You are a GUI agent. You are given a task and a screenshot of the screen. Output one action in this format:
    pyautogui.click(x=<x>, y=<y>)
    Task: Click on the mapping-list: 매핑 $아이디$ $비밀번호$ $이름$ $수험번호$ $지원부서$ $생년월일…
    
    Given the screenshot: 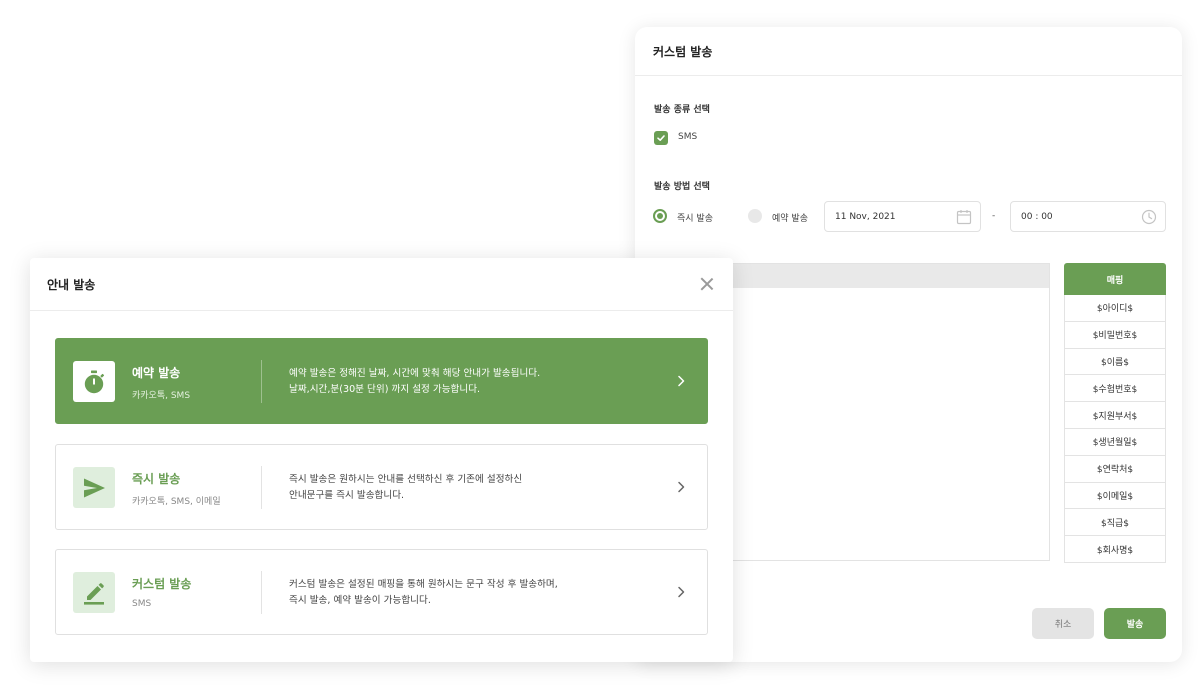 What is the action you would take?
    pyautogui.click(x=1115, y=413)
    